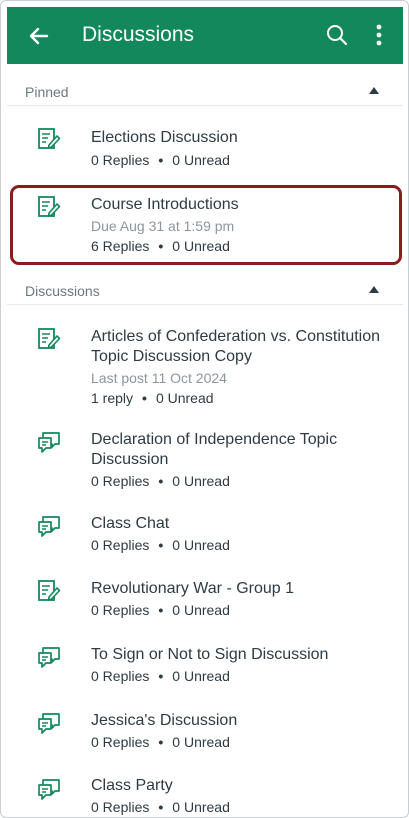 The height and width of the screenshot is (818, 409). I want to click on item-title: Jessica's Discussion, so click(164, 720).